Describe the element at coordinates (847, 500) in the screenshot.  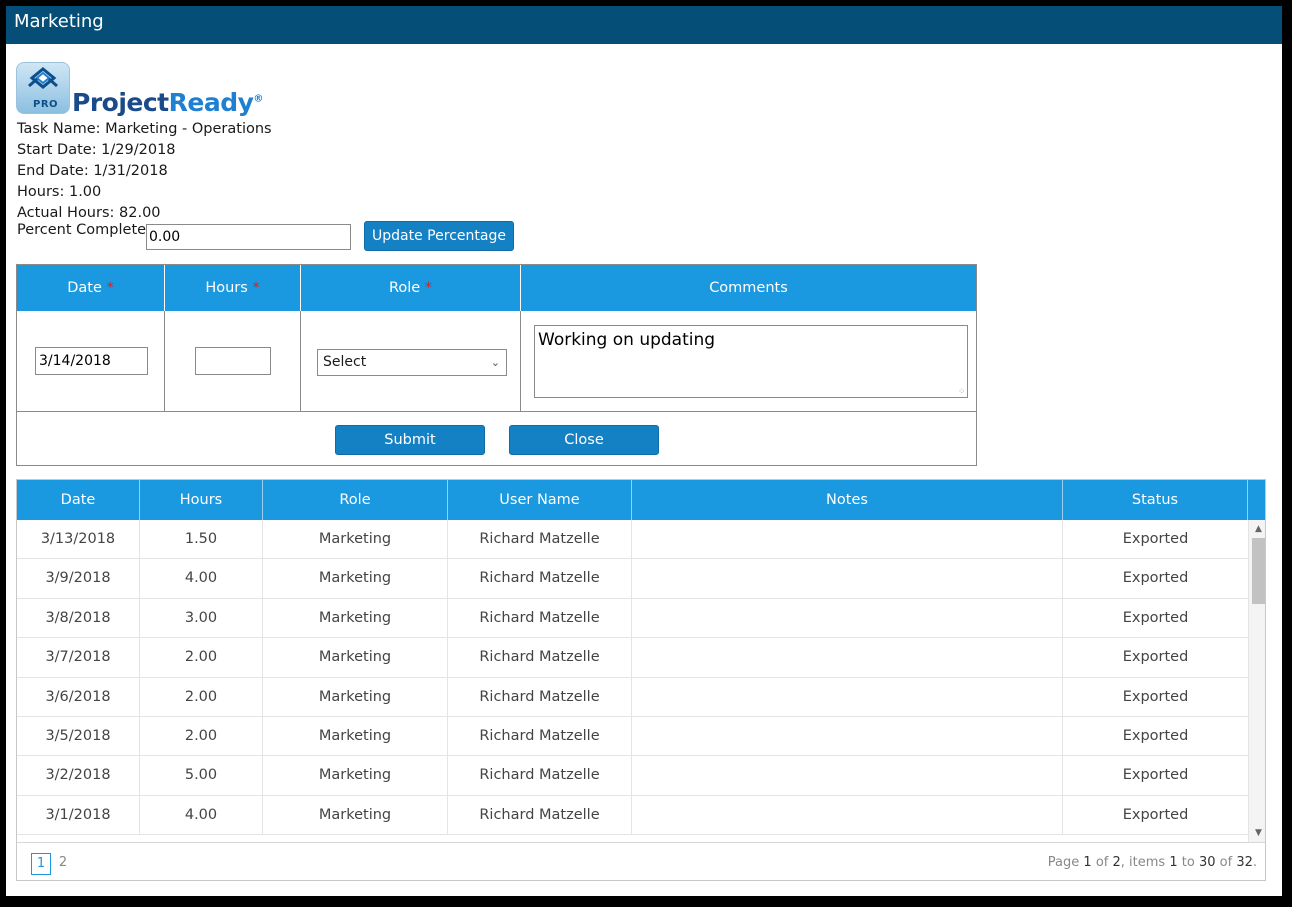
I see `column-header-notes: Notes` at that location.